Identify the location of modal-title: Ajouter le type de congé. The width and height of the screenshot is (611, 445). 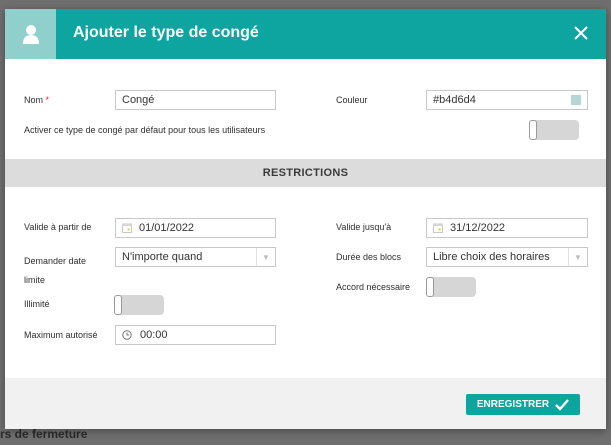
(166, 32).